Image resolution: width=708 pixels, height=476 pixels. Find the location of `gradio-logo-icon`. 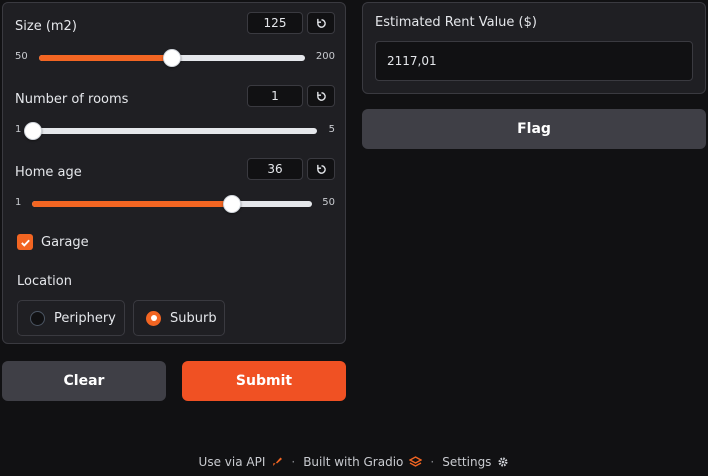

gradio-logo-icon is located at coordinates (416, 462).